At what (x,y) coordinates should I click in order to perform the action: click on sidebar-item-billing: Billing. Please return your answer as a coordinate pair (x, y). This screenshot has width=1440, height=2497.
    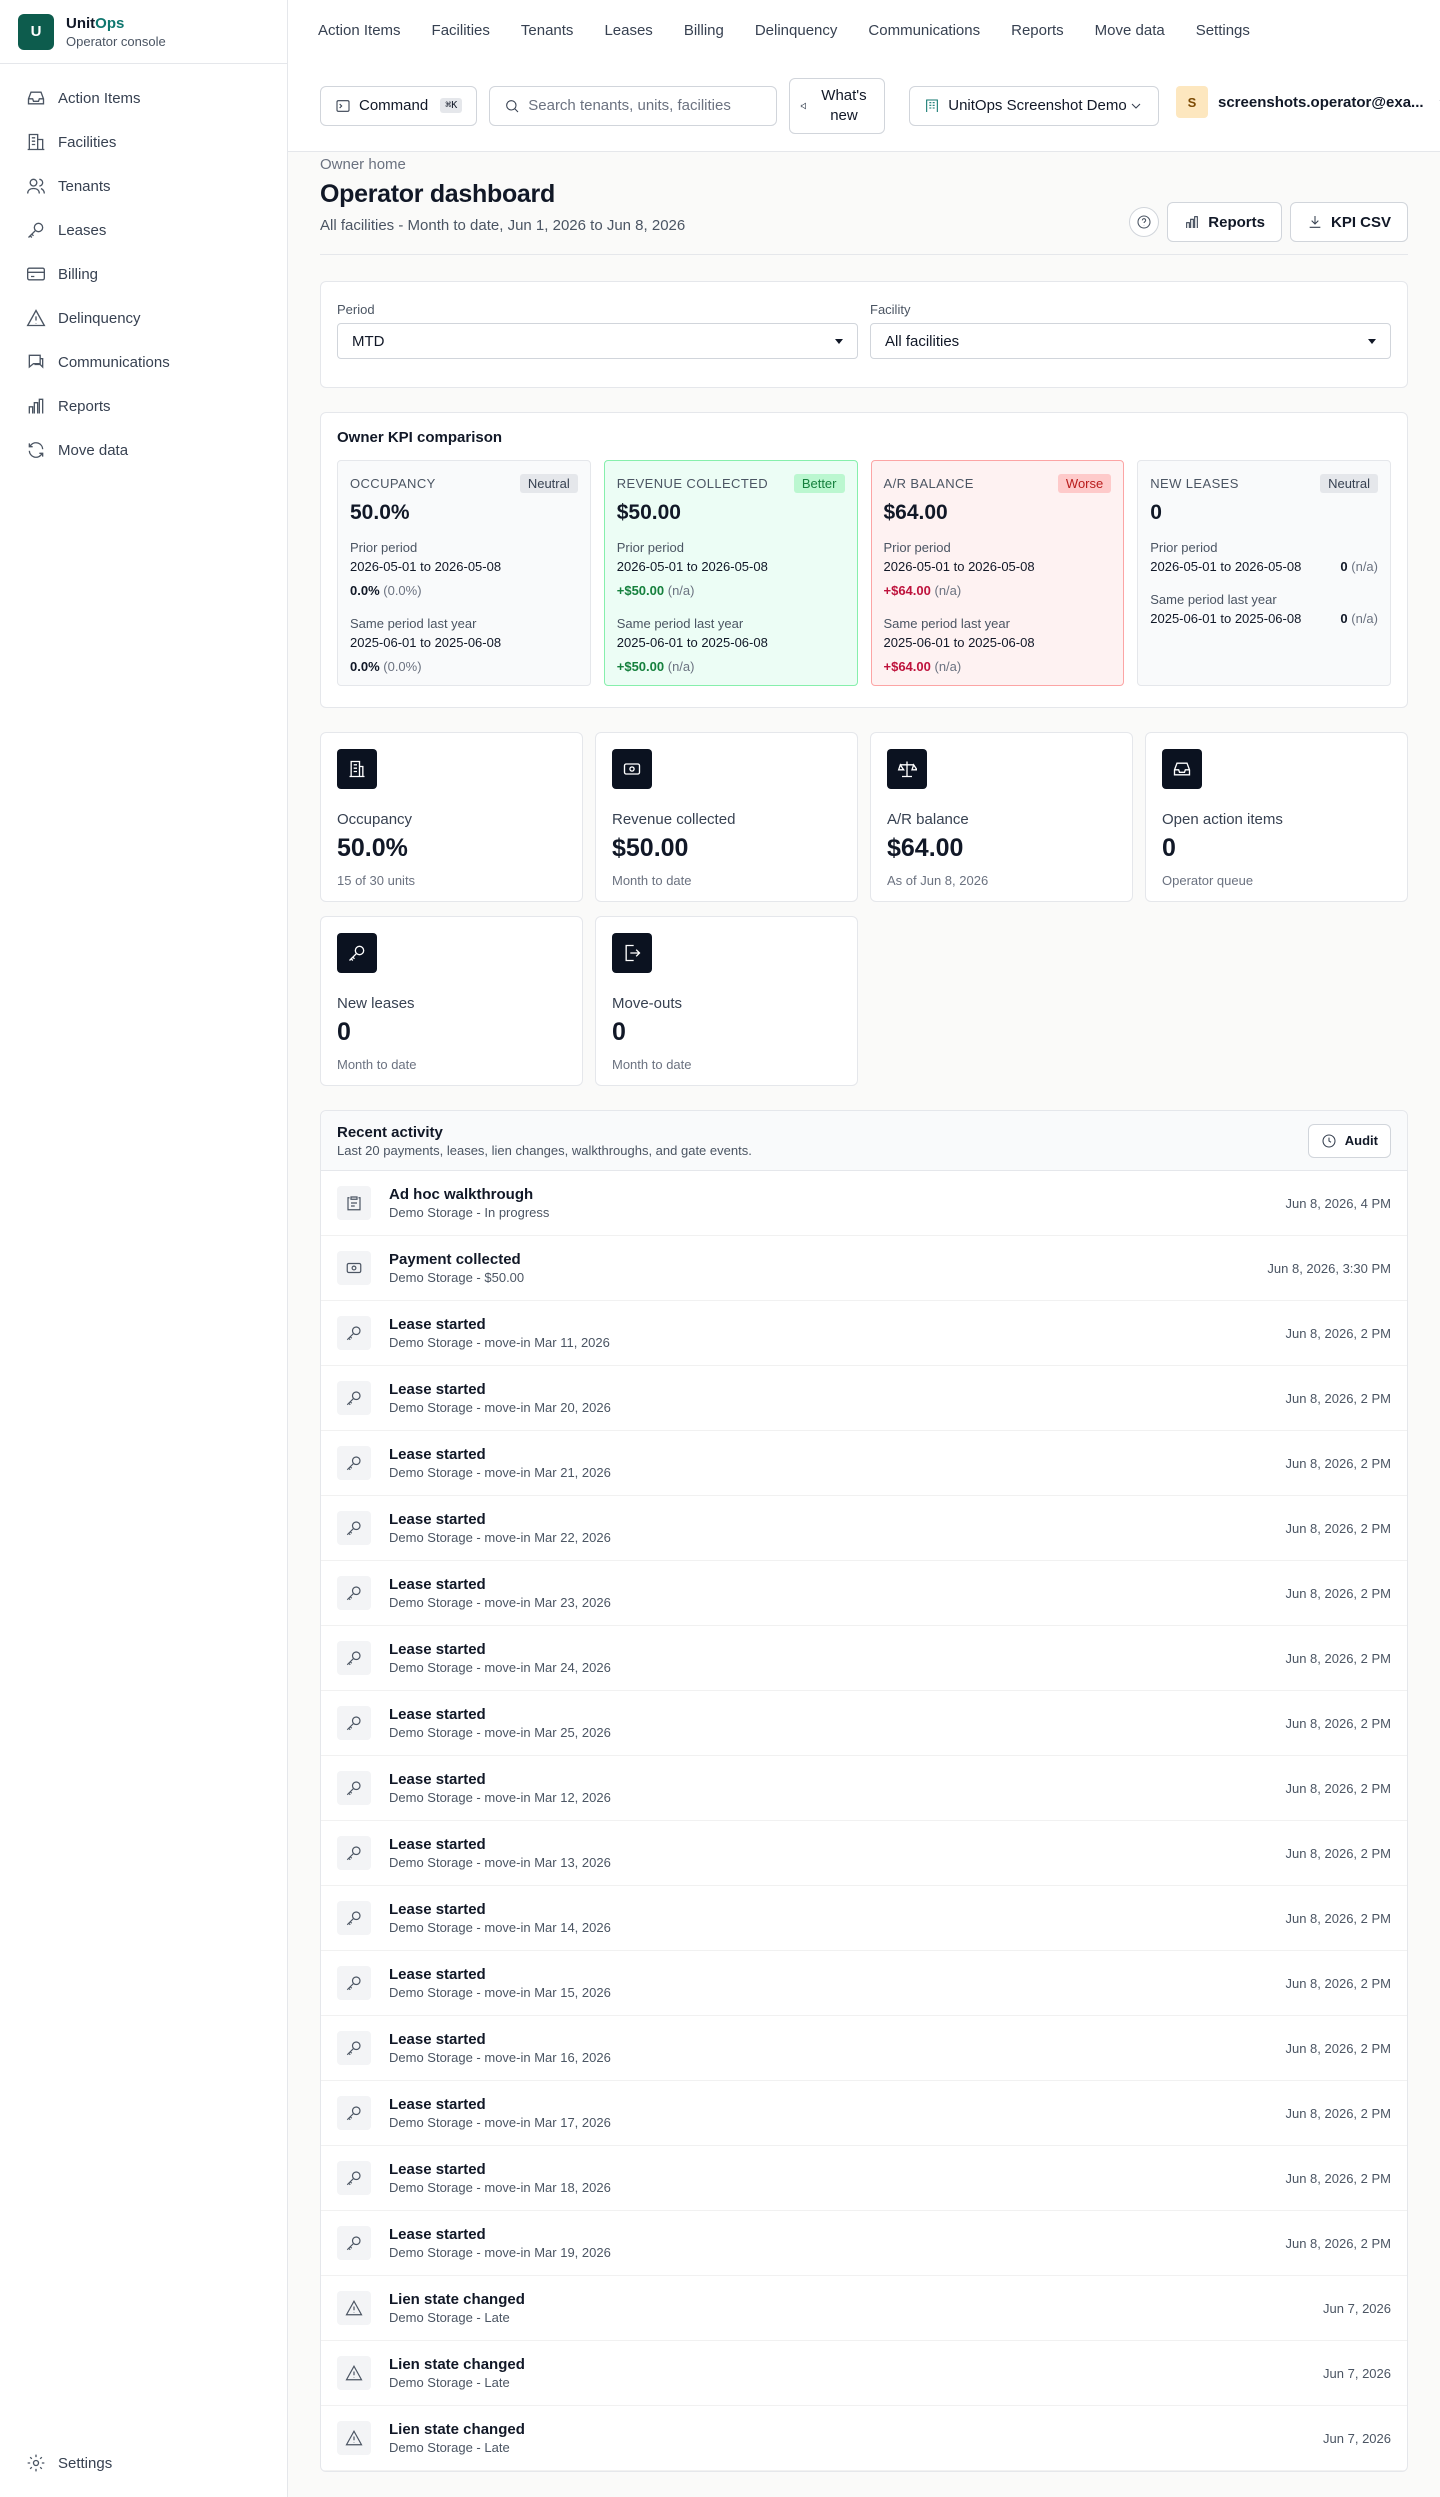
    Looking at the image, I should click on (143, 274).